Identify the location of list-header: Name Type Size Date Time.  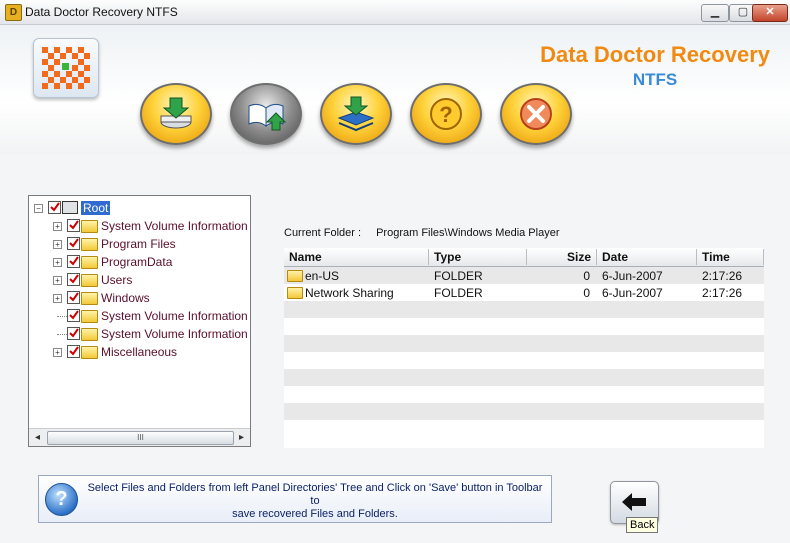
(524, 257).